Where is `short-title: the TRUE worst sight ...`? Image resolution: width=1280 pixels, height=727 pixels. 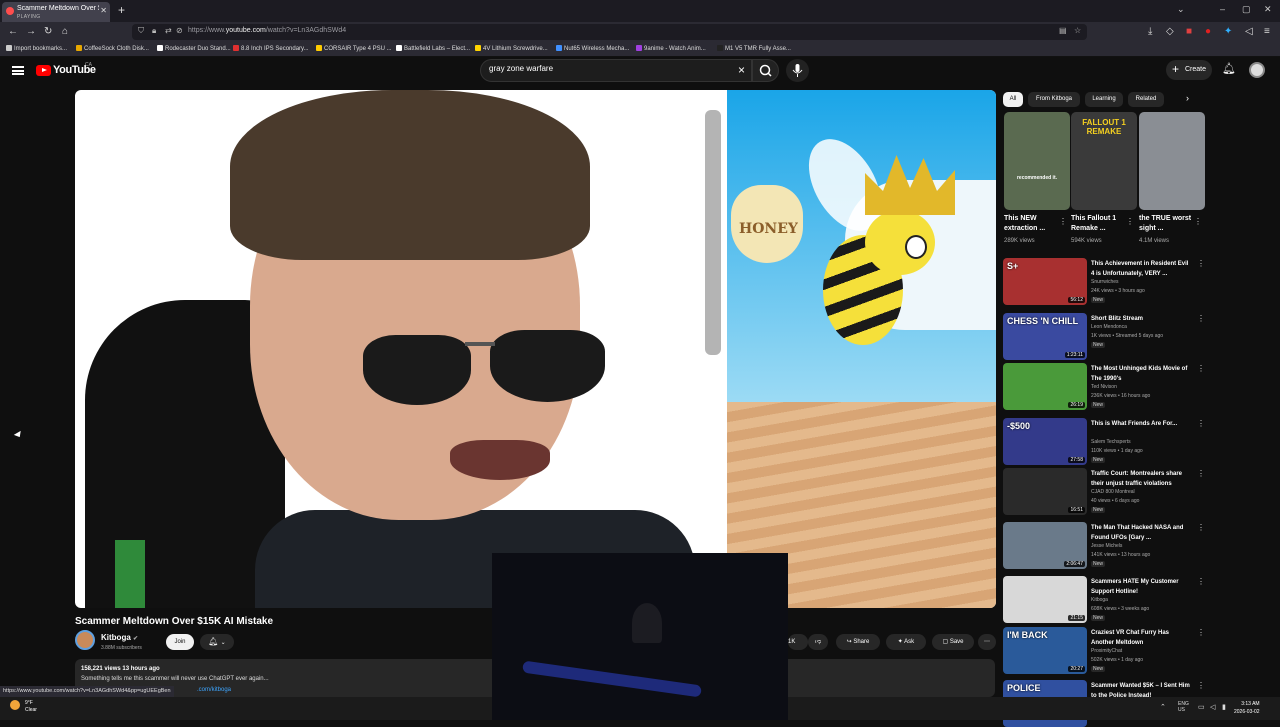 short-title: the TRUE worst sight ... is located at coordinates (1166, 224).